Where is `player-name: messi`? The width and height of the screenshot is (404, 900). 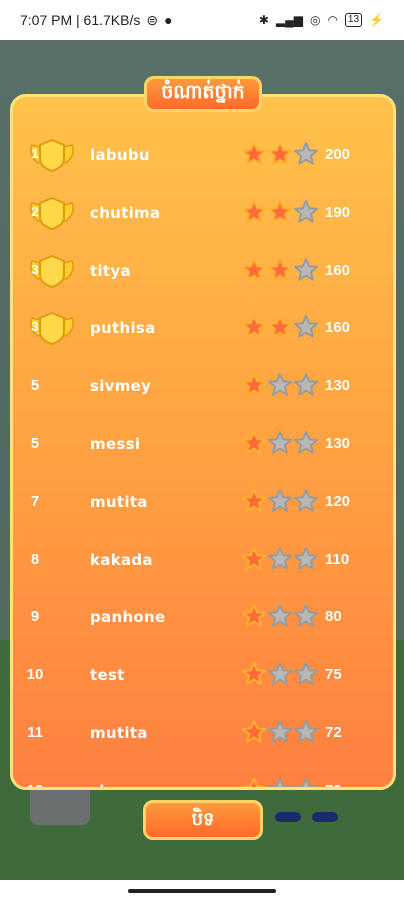
player-name: messi is located at coordinates (115, 444).